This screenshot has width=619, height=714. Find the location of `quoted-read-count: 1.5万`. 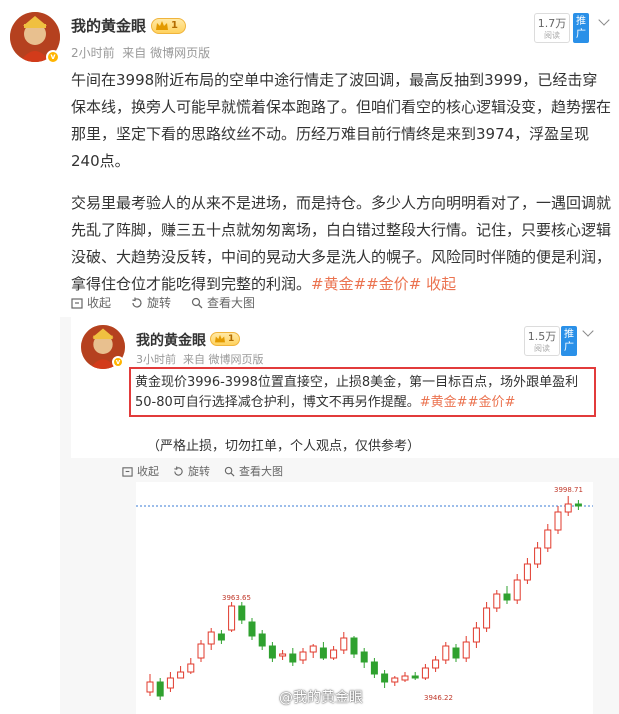

quoted-read-count: 1.5万 is located at coordinates (542, 336).